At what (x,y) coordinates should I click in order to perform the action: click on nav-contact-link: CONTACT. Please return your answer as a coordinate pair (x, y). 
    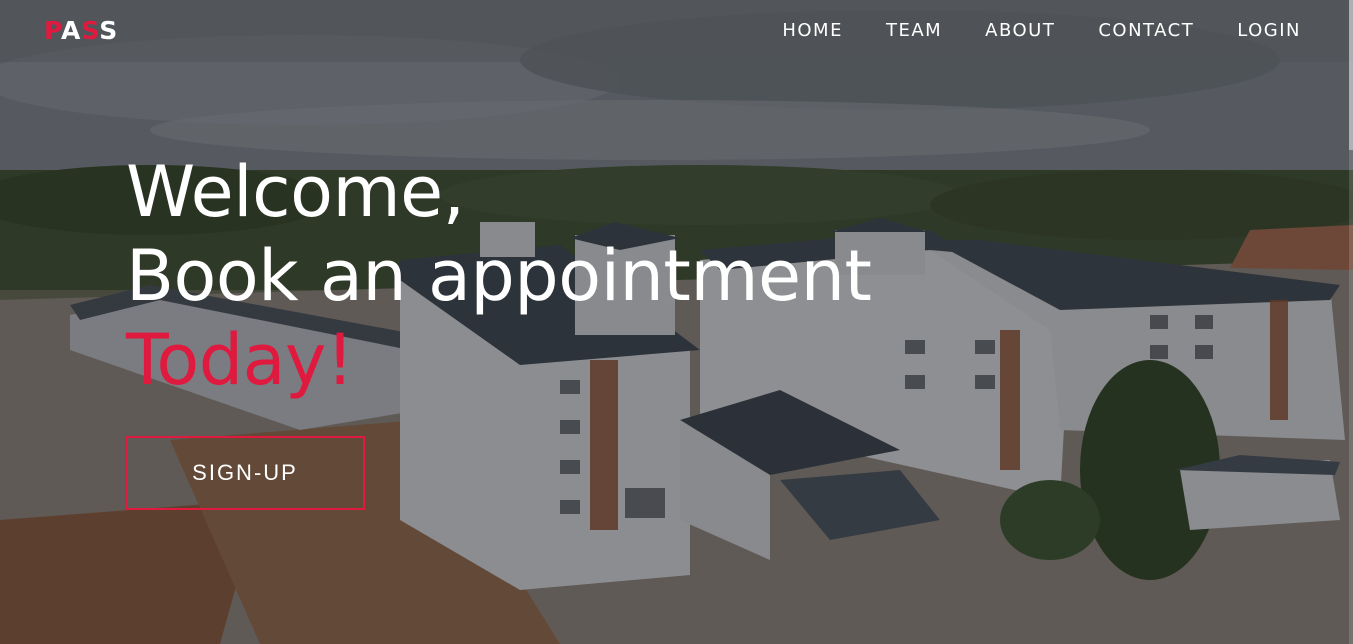
    Looking at the image, I should click on (1146, 30).